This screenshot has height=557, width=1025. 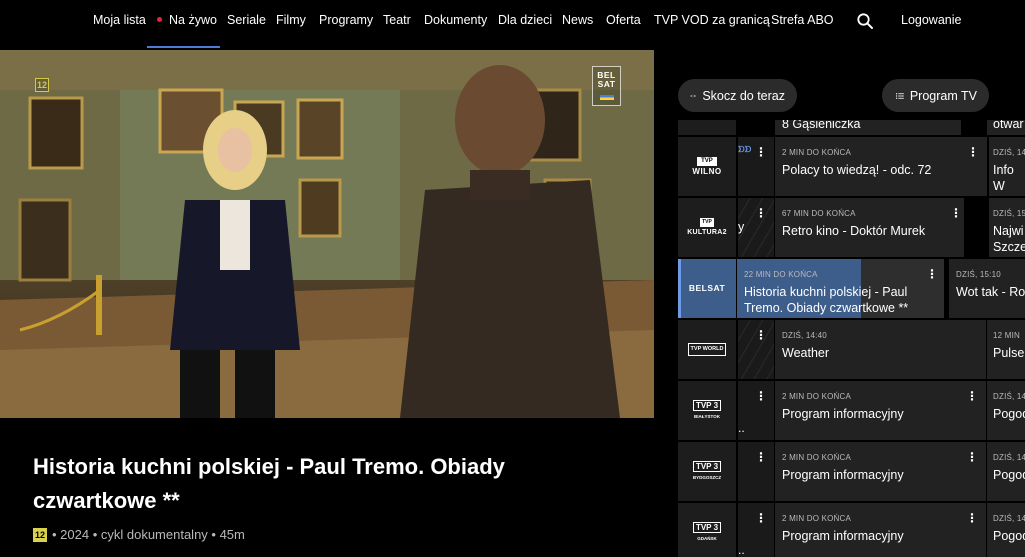 I want to click on channel-logo-belsat: BELSAT, so click(x=707, y=288).